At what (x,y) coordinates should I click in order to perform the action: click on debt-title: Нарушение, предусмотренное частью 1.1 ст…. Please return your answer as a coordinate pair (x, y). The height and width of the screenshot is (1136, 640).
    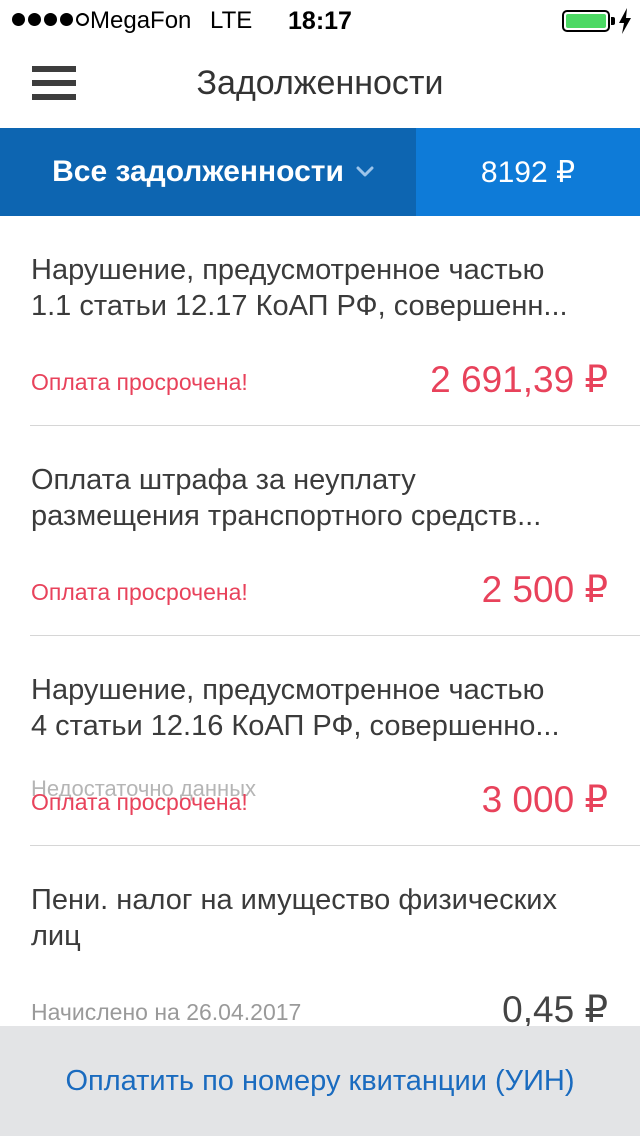
    Looking at the image, I should click on (320, 288).